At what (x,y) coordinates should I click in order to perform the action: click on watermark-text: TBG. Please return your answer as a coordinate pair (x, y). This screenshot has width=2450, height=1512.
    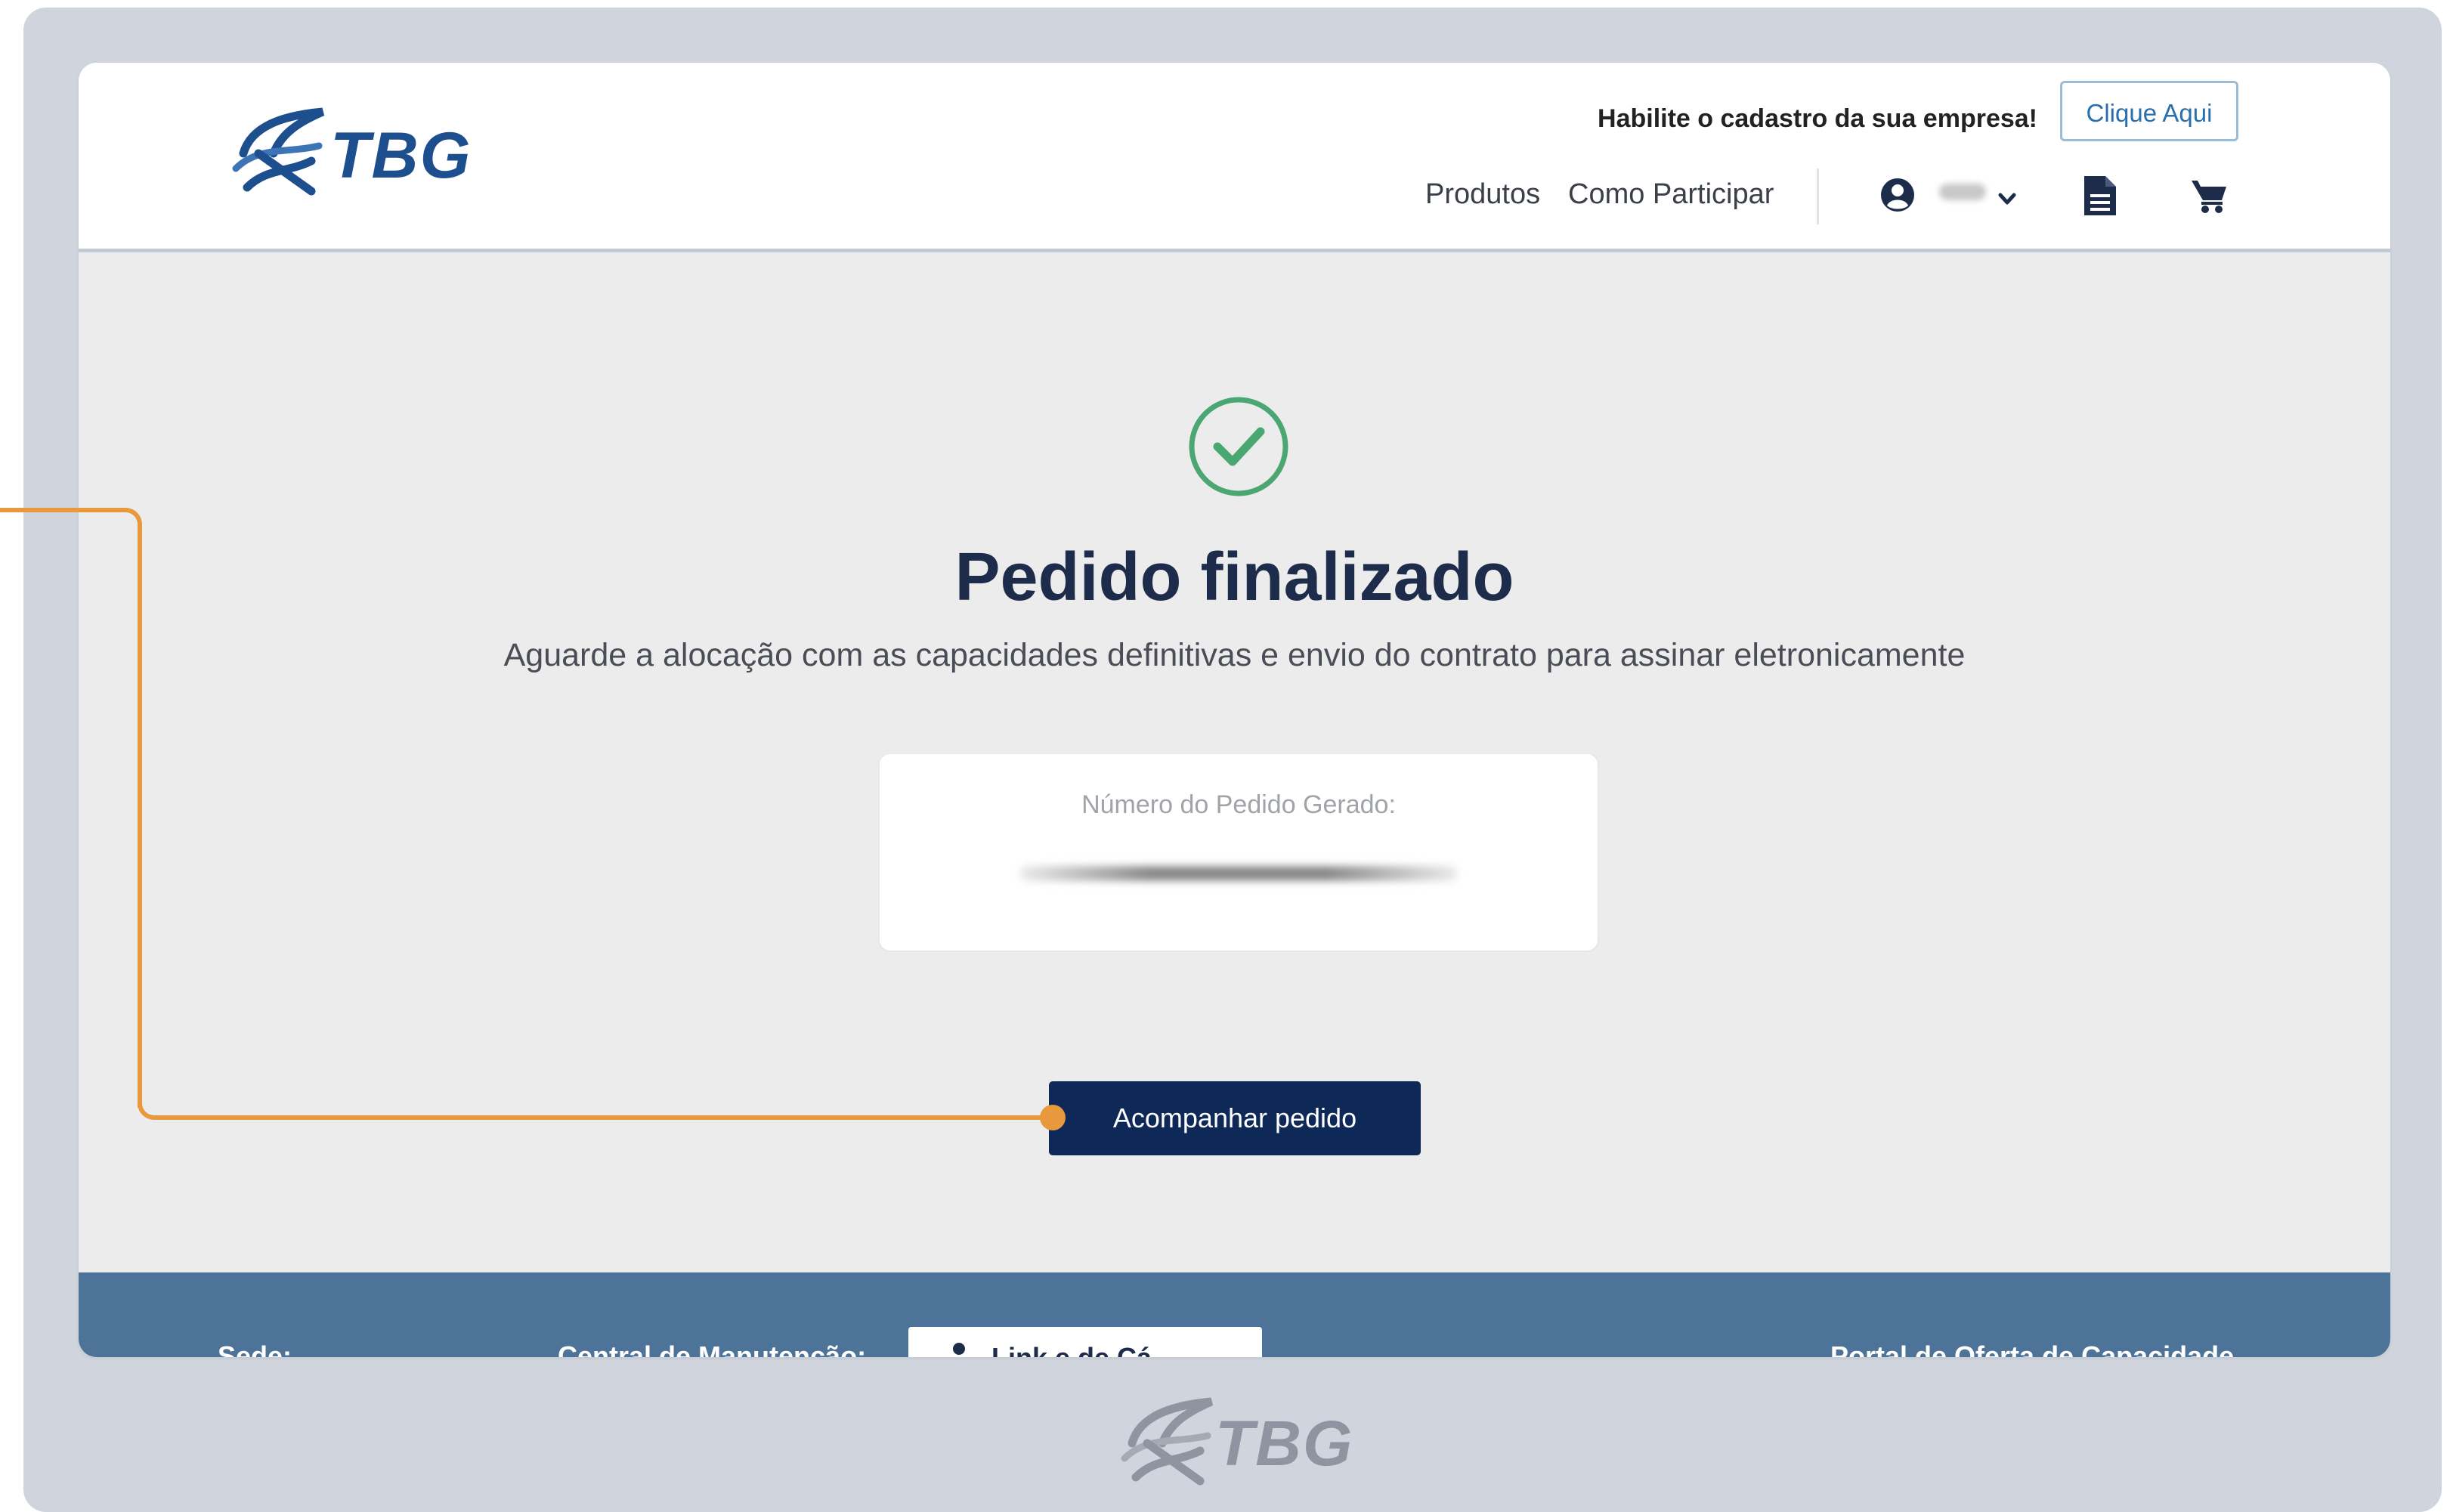
    Looking at the image, I should click on (1284, 1443).